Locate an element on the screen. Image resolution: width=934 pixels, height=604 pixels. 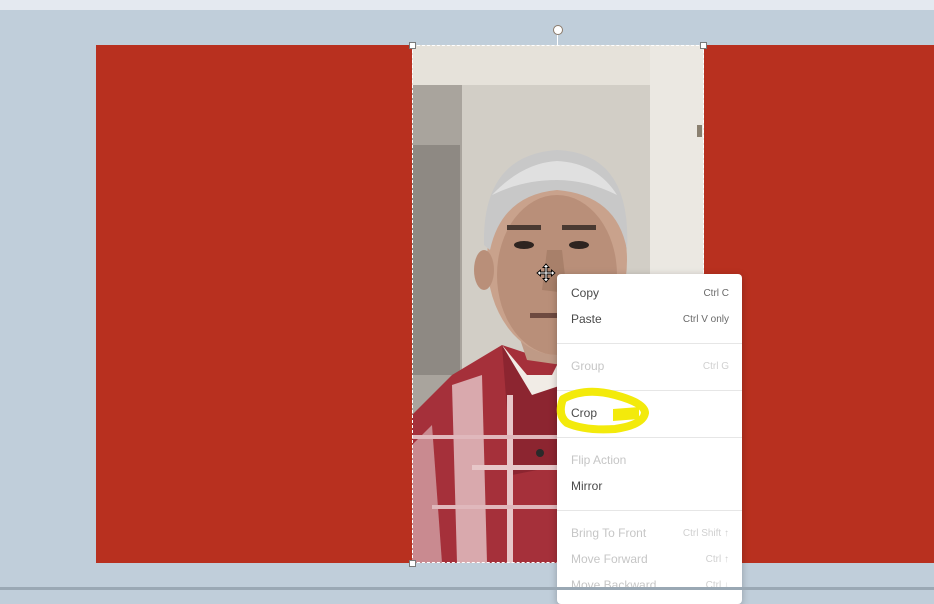
menu-item-group: Group Ctrl G is located at coordinates (649, 366).